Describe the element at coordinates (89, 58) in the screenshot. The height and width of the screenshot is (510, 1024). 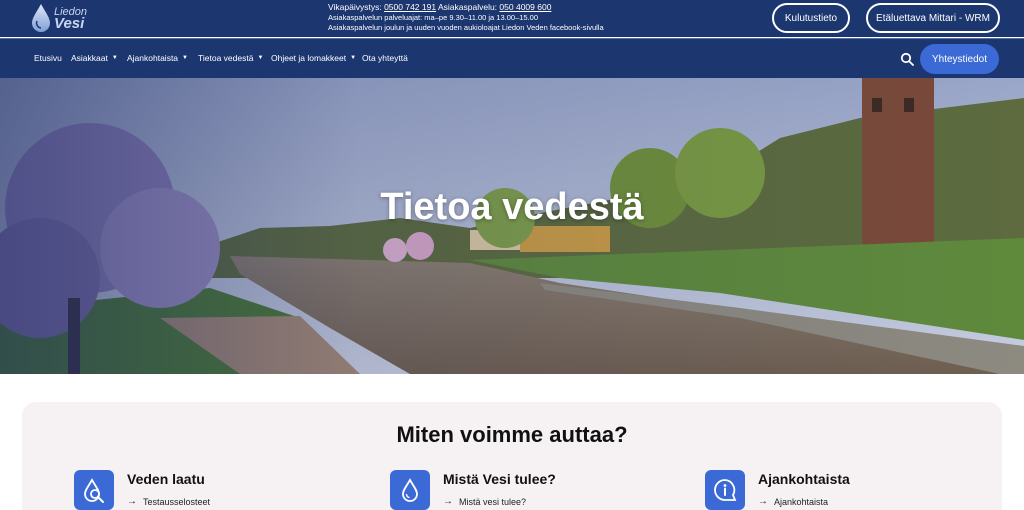
I see `nav-item-label: Asiakkaat` at that location.